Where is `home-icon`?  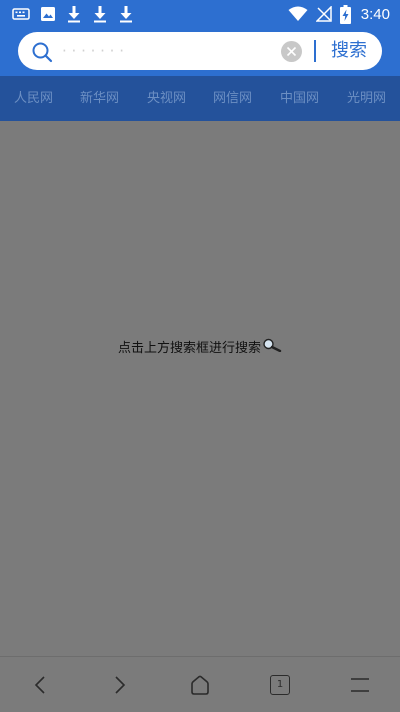
home-icon is located at coordinates (200, 685).